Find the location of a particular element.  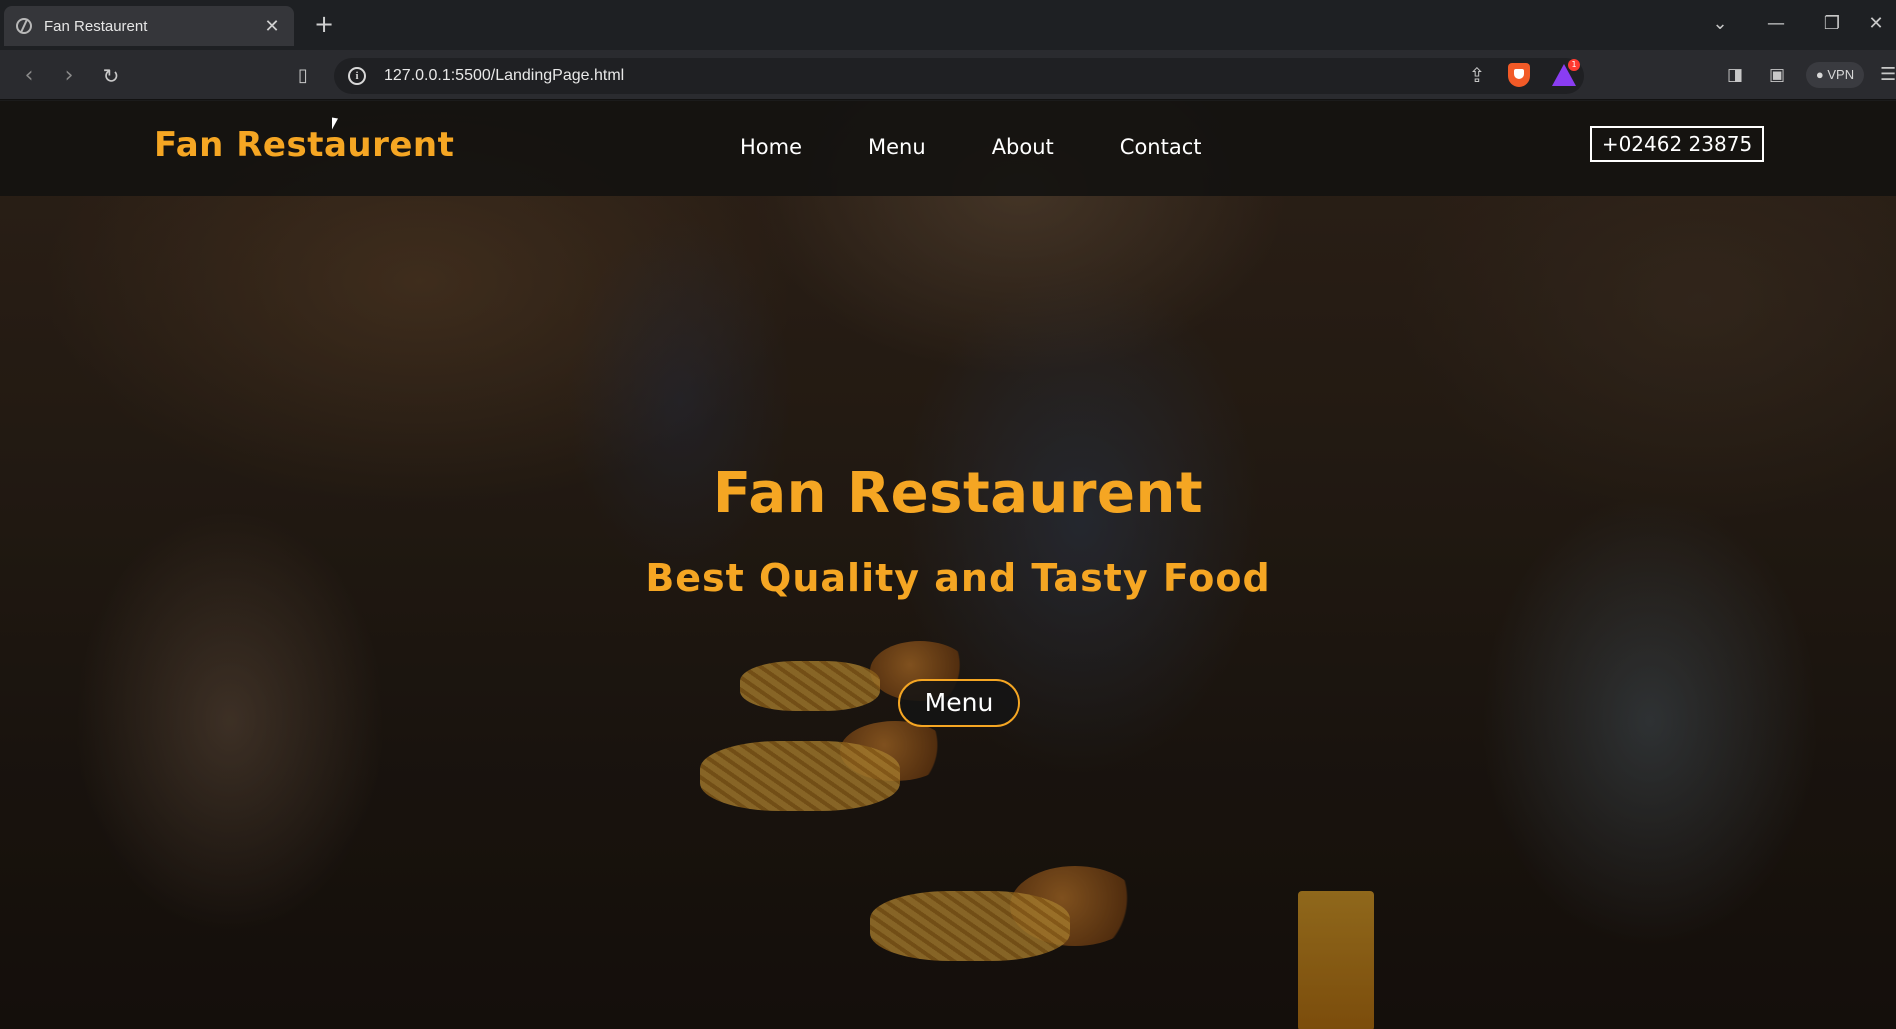

mouse-cursor-icon is located at coordinates (335, 124).